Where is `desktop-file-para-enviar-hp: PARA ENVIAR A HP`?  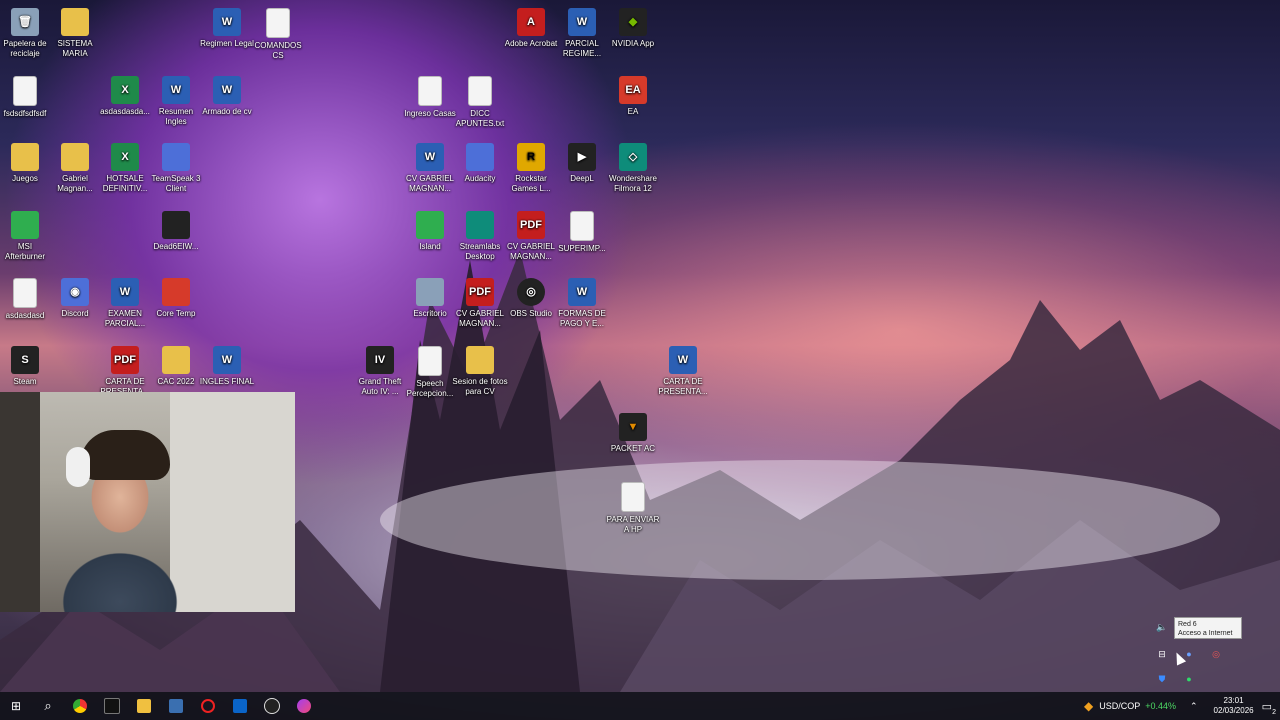 desktop-file-para-enviar-hp: PARA ENVIAR A HP is located at coordinates (633, 508).